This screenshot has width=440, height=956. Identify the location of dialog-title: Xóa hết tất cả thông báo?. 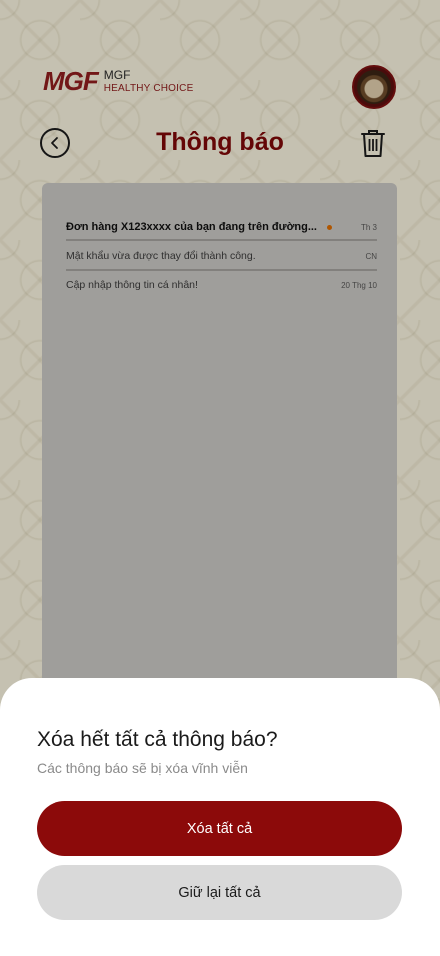
(157, 739).